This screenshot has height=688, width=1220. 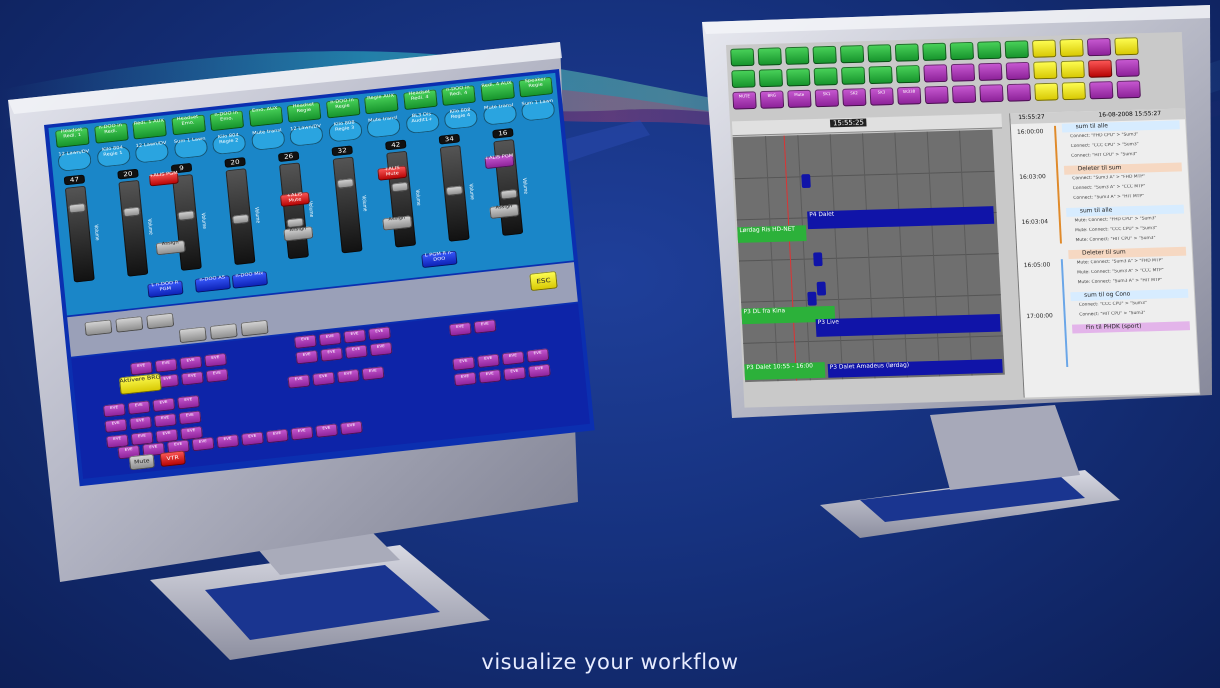 I want to click on tagline: visualize your workflow, so click(x=610, y=662).